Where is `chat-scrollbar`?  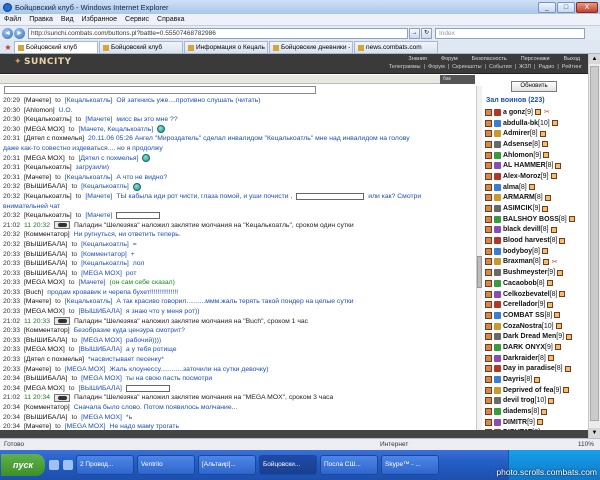 chat-scrollbar is located at coordinates (479, 262).